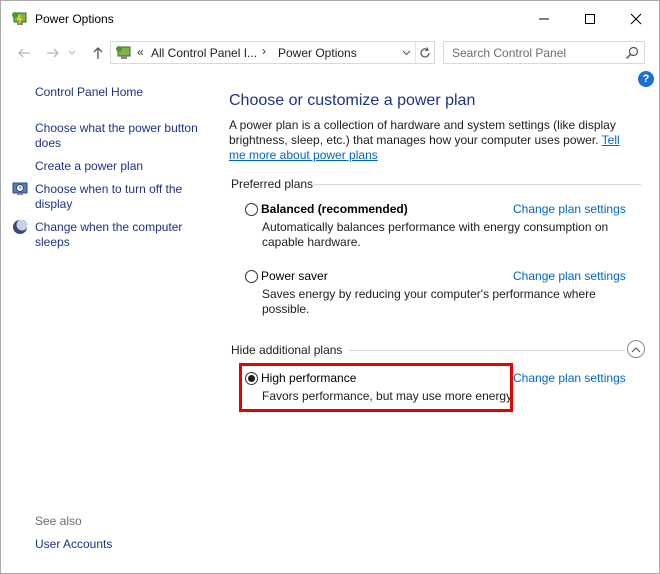 This screenshot has width=660, height=574. I want to click on arrow-left-icon, so click(24, 53).